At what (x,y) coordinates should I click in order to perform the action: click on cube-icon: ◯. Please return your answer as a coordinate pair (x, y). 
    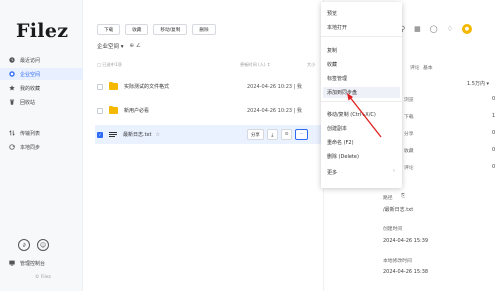
    Looking at the image, I should click on (434, 29).